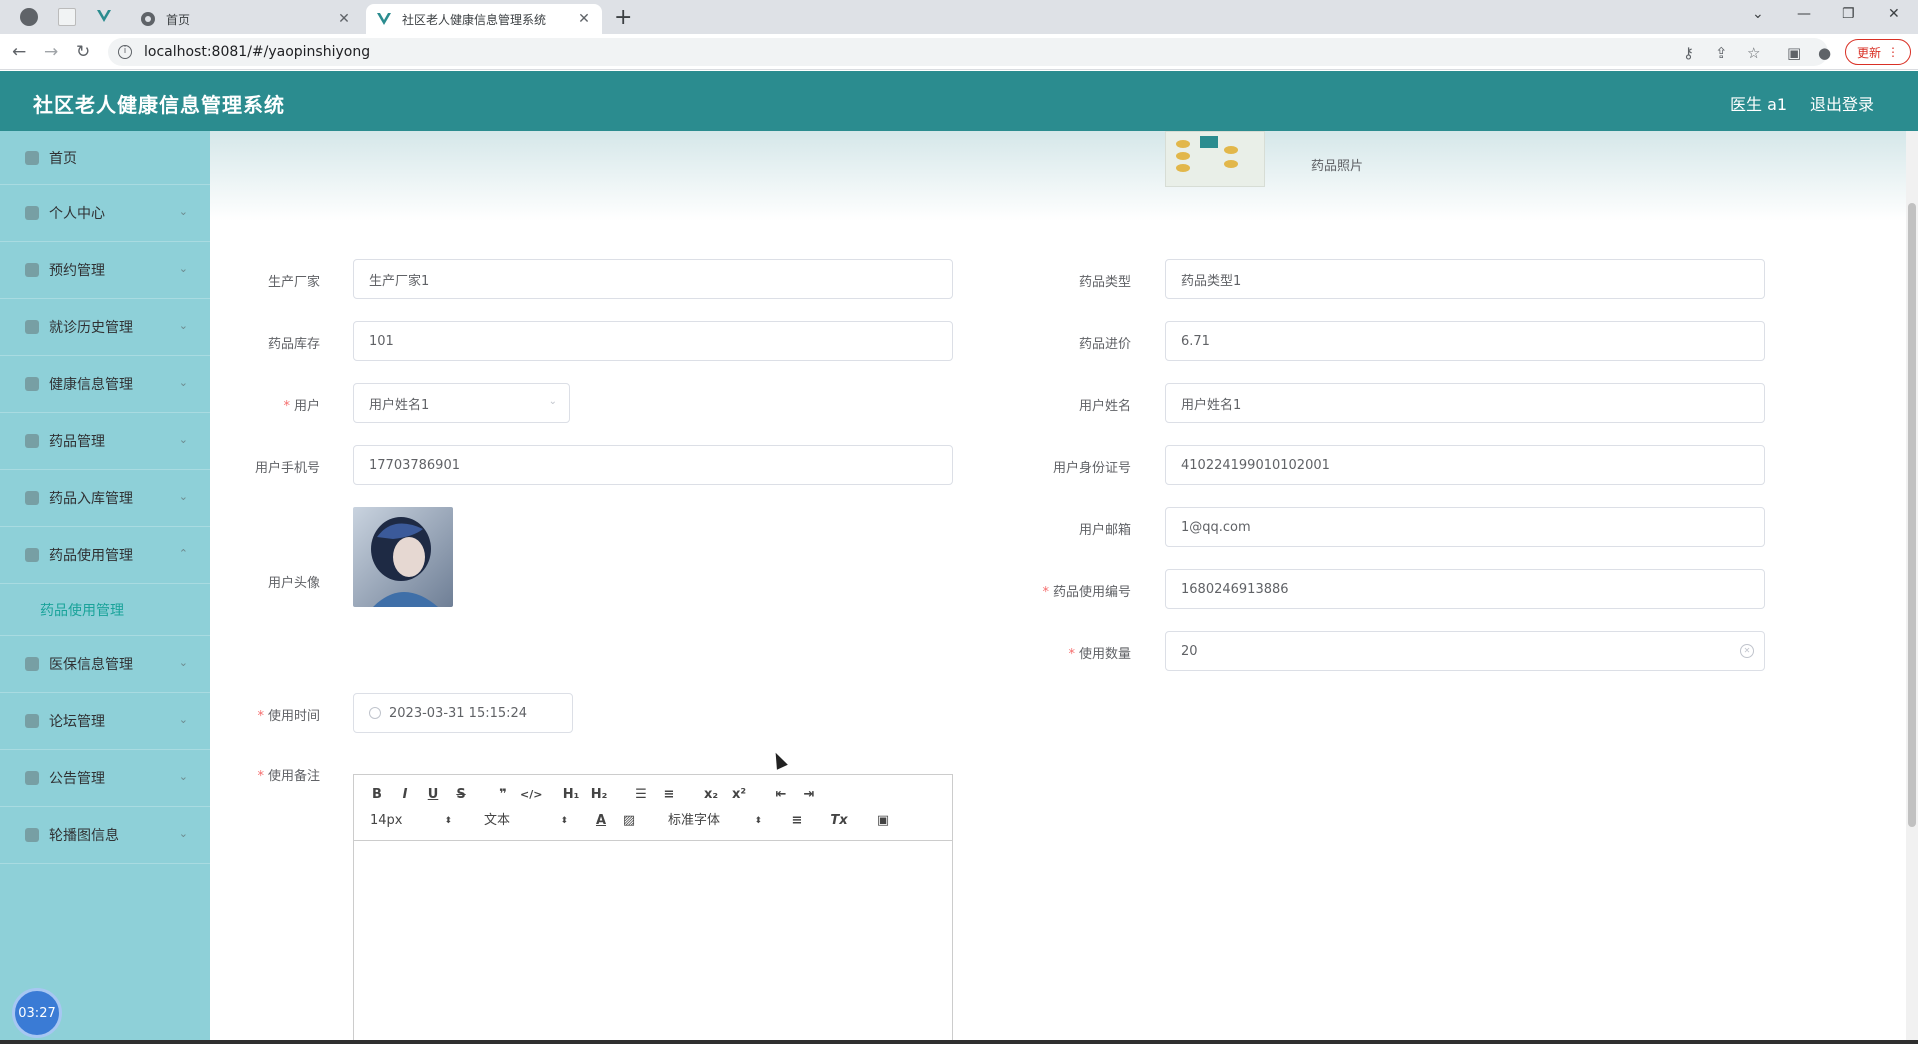 This screenshot has width=1918, height=1044. What do you see at coordinates (1759, 104) in the screenshot?
I see `current-user: 医生 a1` at bounding box center [1759, 104].